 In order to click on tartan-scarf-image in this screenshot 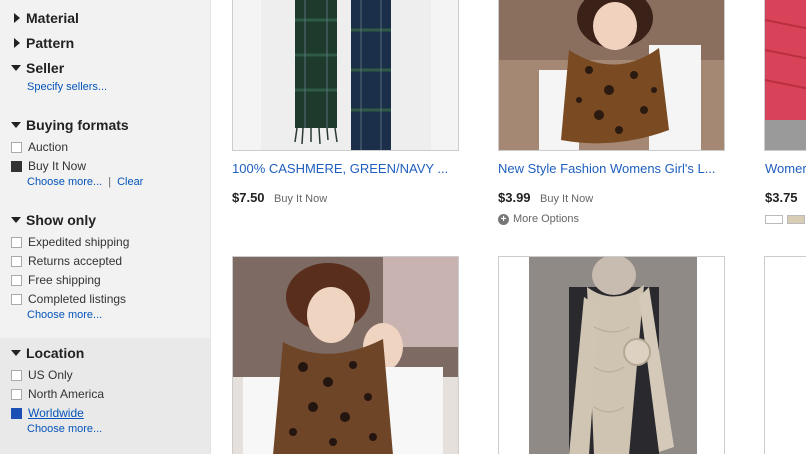, I will do `click(345, 75)`.